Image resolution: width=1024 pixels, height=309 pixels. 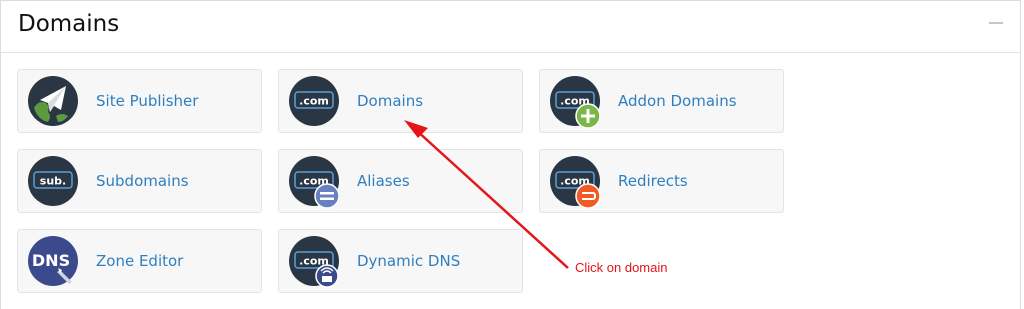 I want to click on badge-text: sub., so click(x=53, y=181).